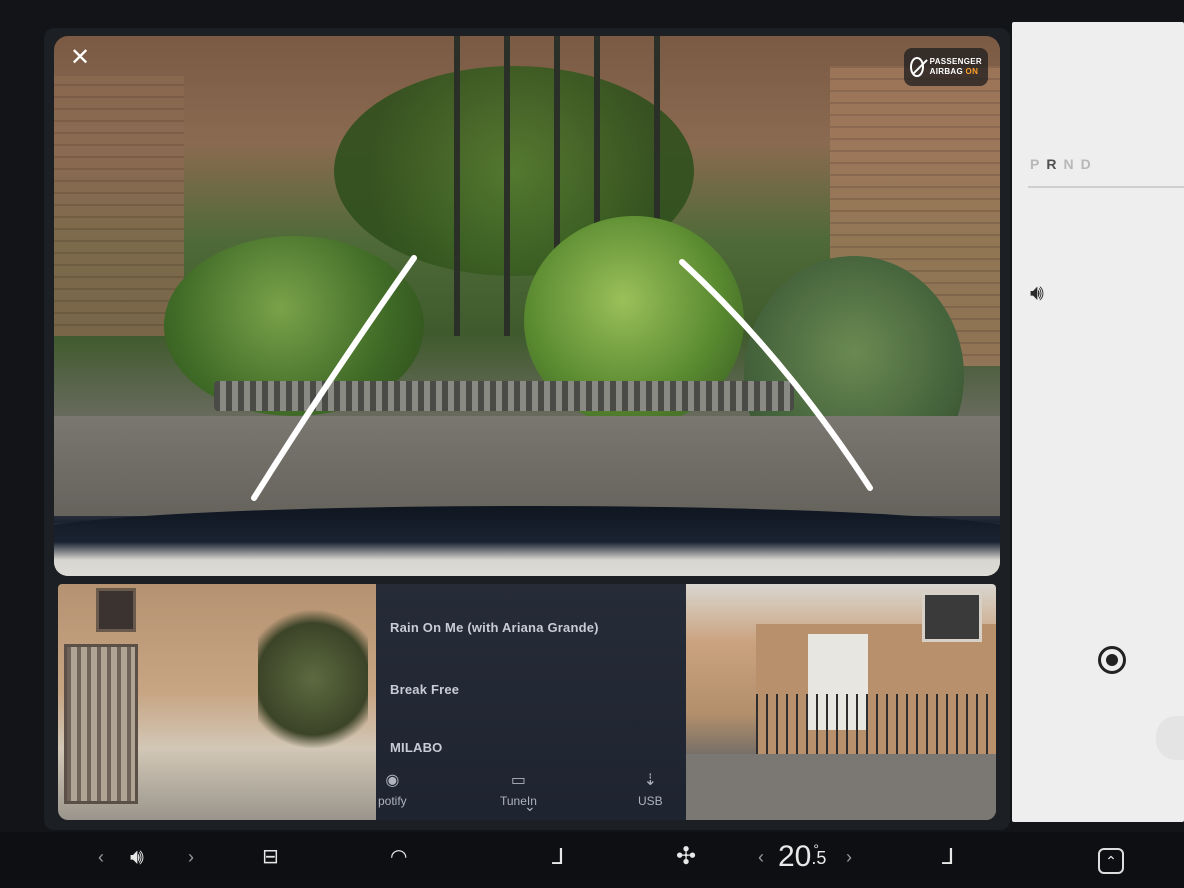  What do you see at coordinates (398, 857) in the screenshot?
I see `front-defrost-icon: ◠` at bounding box center [398, 857].